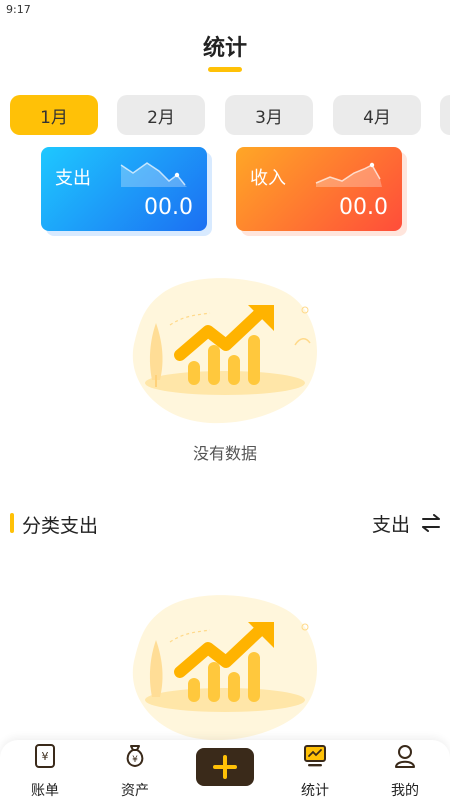 The image size is (450, 800). What do you see at coordinates (315, 770) in the screenshot?
I see `tab-stats: 统计` at bounding box center [315, 770].